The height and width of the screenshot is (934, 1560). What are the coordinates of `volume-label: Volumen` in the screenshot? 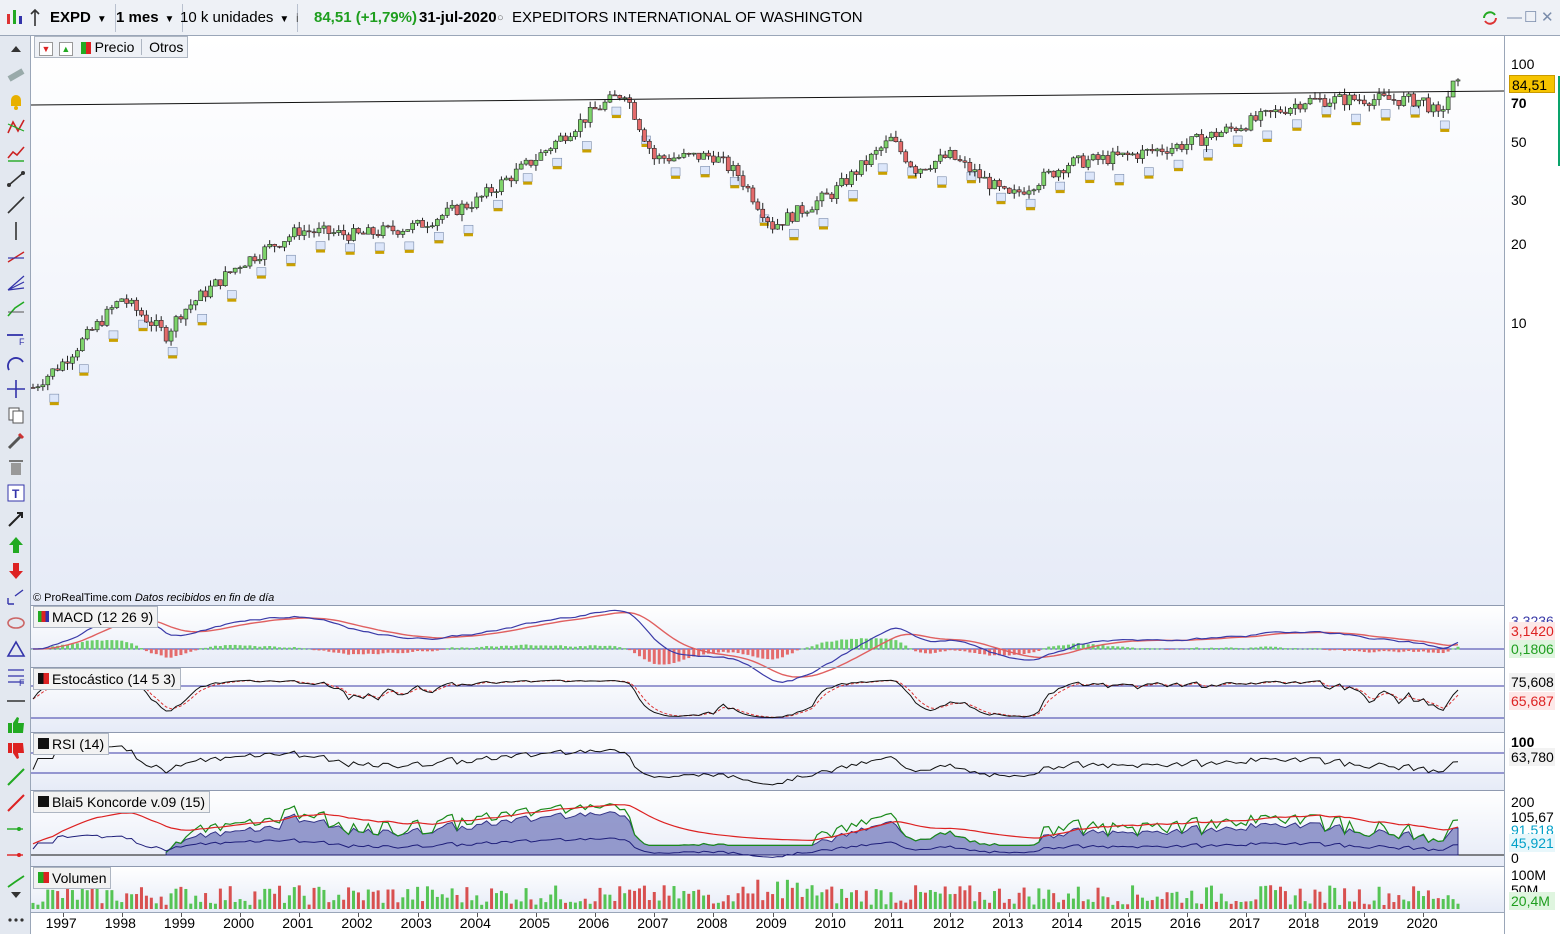 It's located at (72, 878).